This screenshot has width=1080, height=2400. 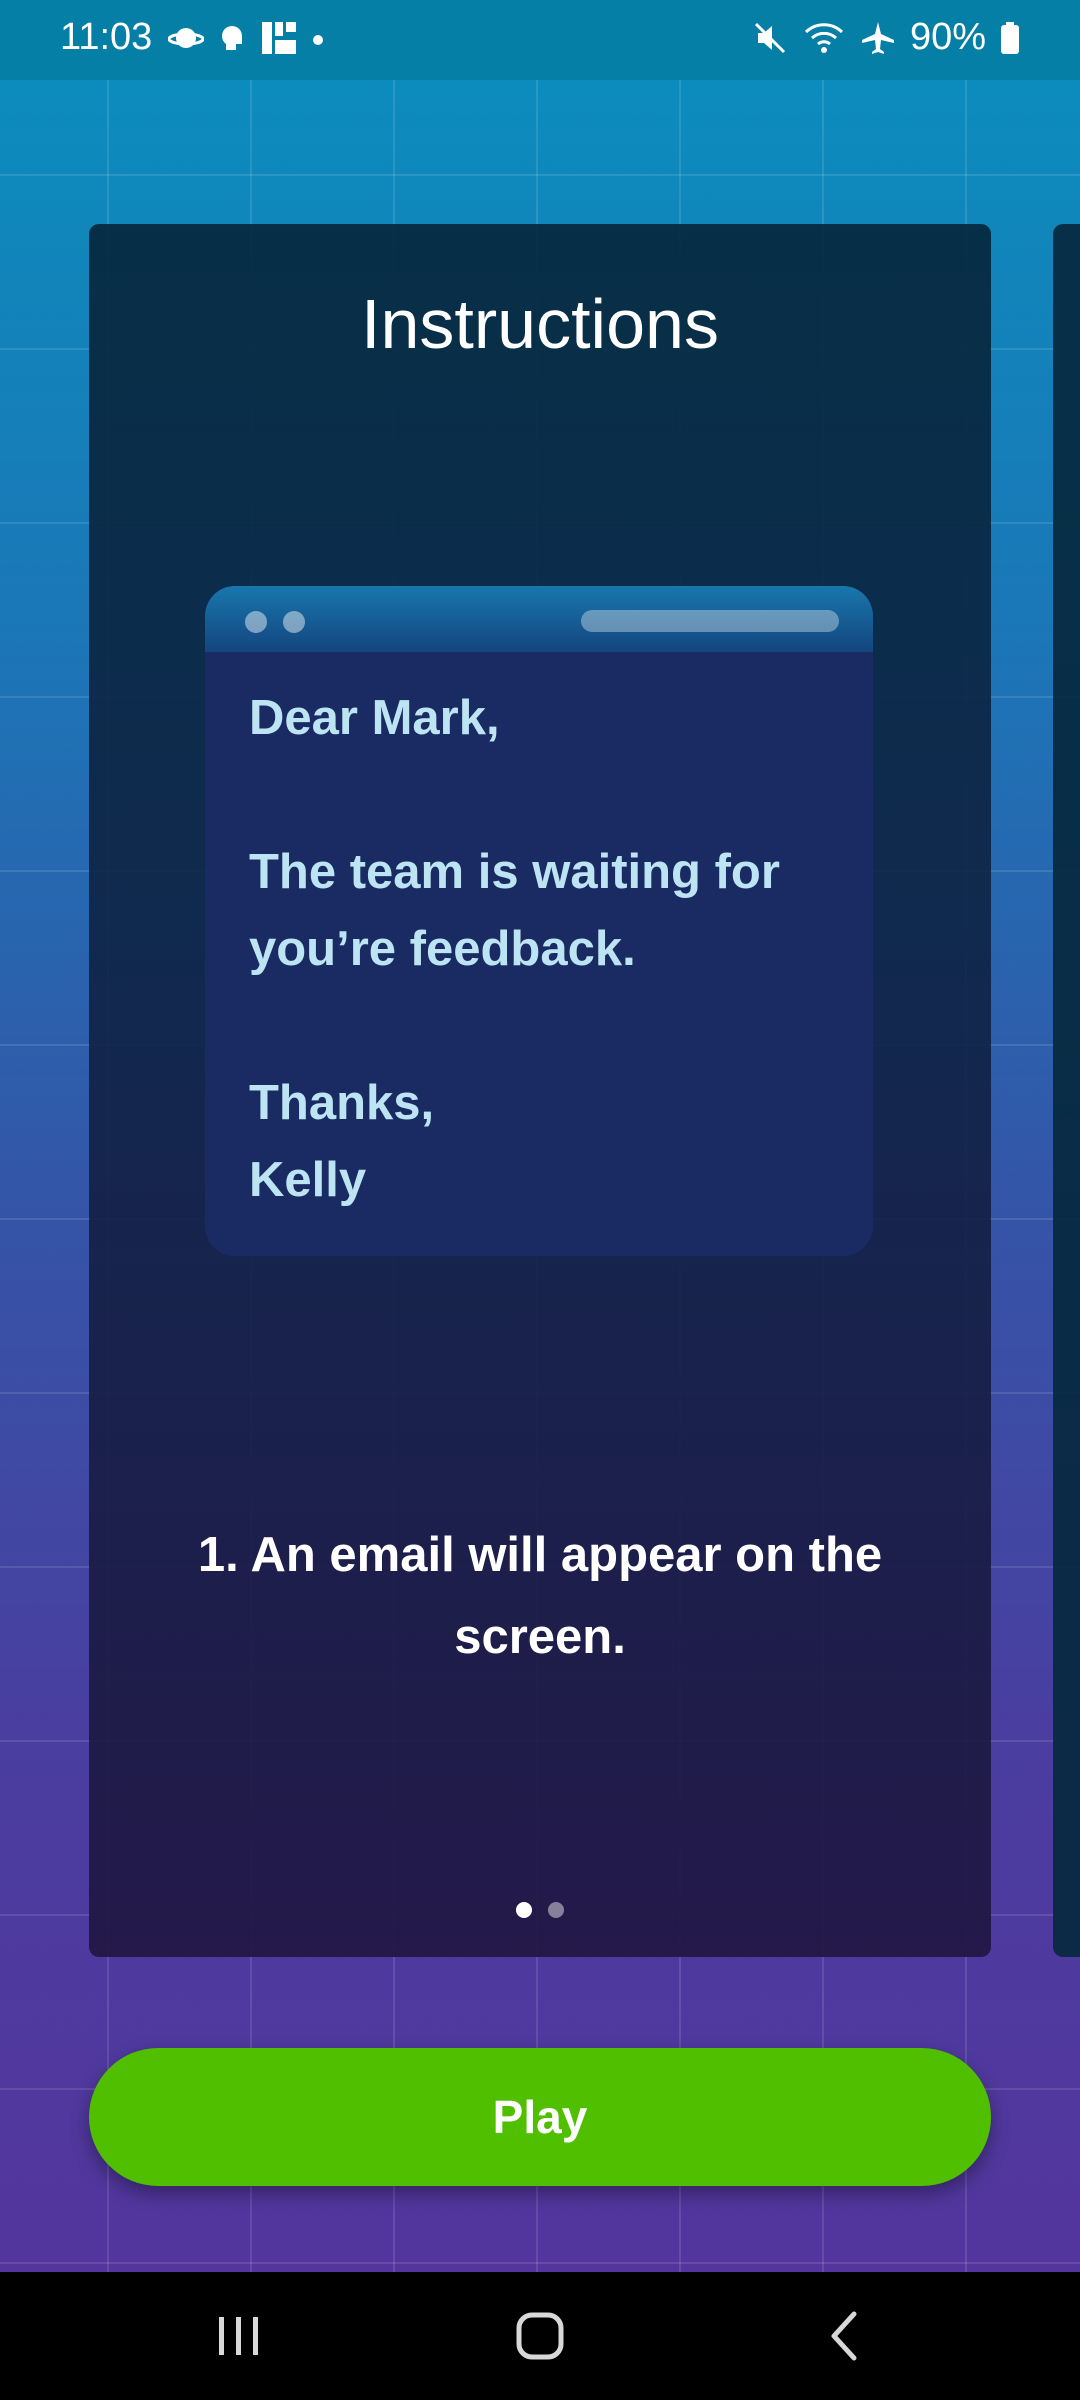 What do you see at coordinates (540, 1596) in the screenshot?
I see `instruction-text: 1. An email will appear on the screen.` at bounding box center [540, 1596].